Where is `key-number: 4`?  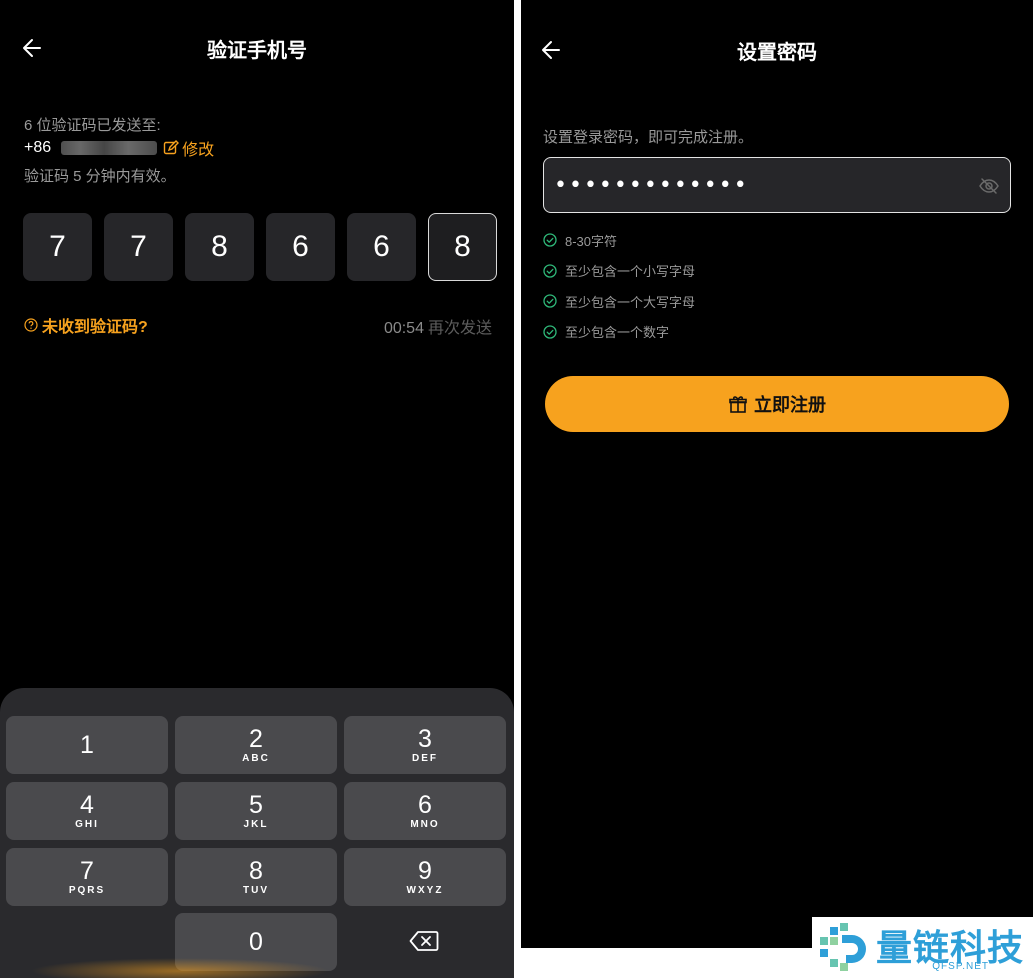
key-number: 4 is located at coordinates (87, 805).